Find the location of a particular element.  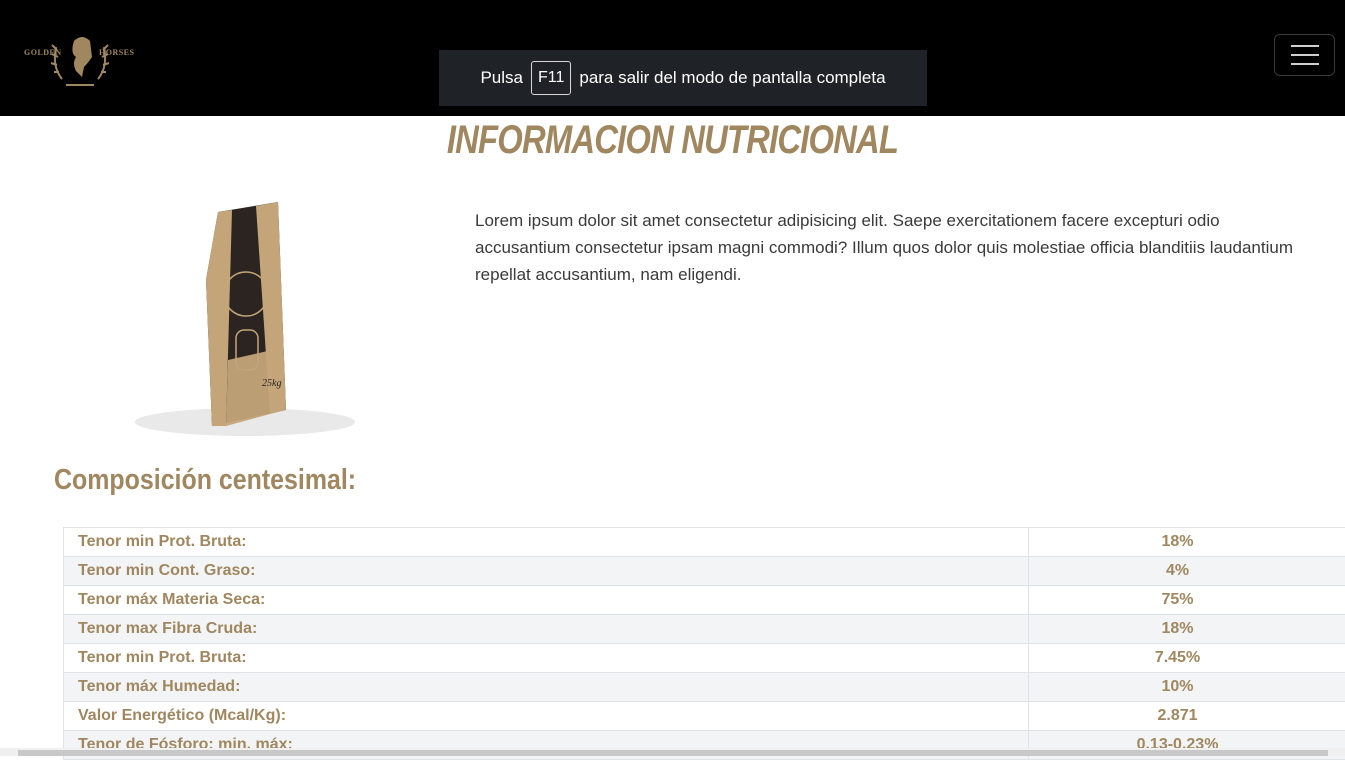

table-row: Tenor min Prot. Bruta:18% is located at coordinates (704, 542).